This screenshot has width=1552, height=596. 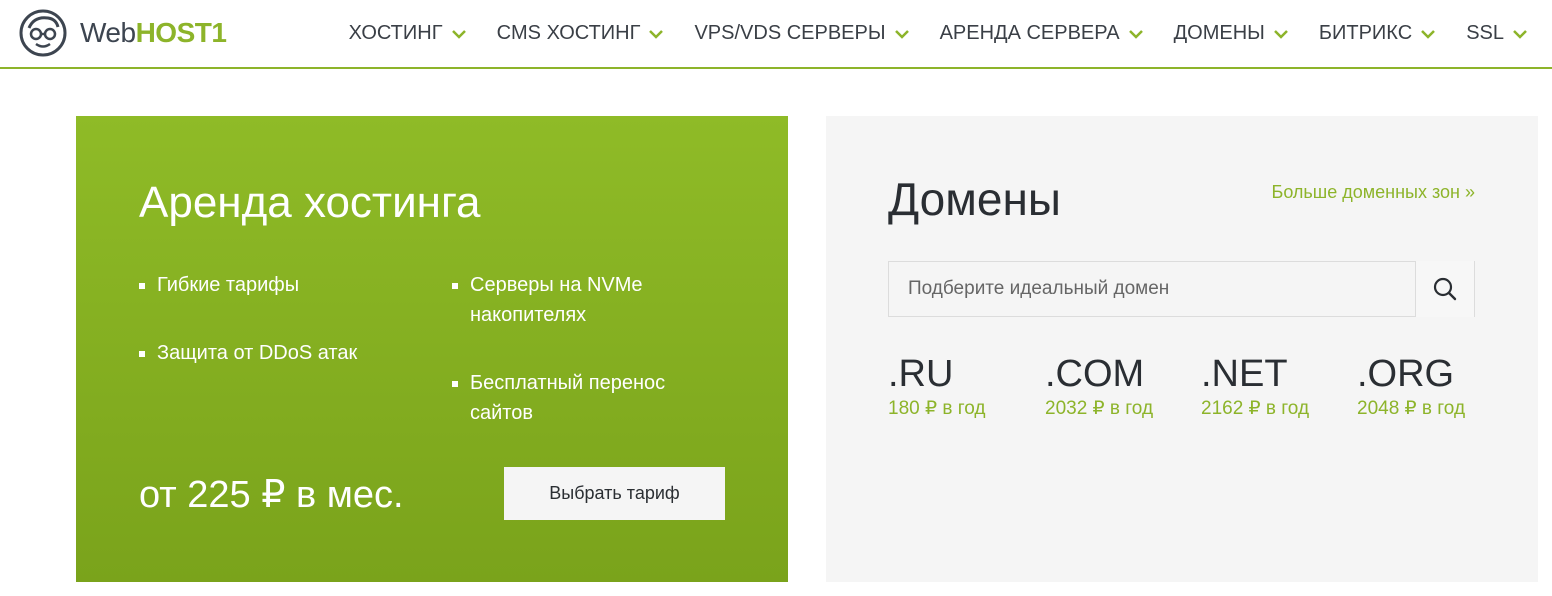 What do you see at coordinates (271, 495) in the screenshot?
I see `hosting-price: от 225 ₽ в мес.` at bounding box center [271, 495].